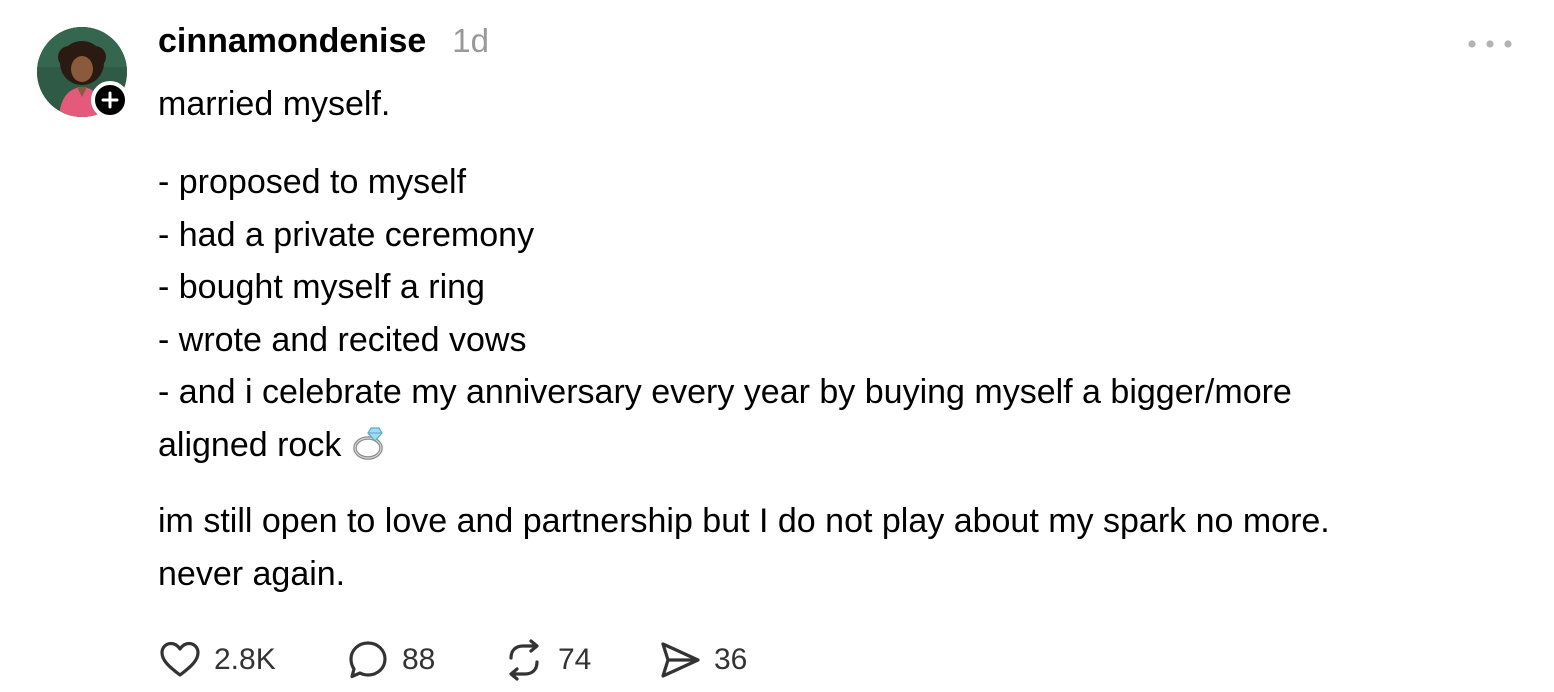 Image resolution: width=1554 pixels, height=692 pixels. What do you see at coordinates (419, 659) in the screenshot?
I see `reply-count: 88` at bounding box center [419, 659].